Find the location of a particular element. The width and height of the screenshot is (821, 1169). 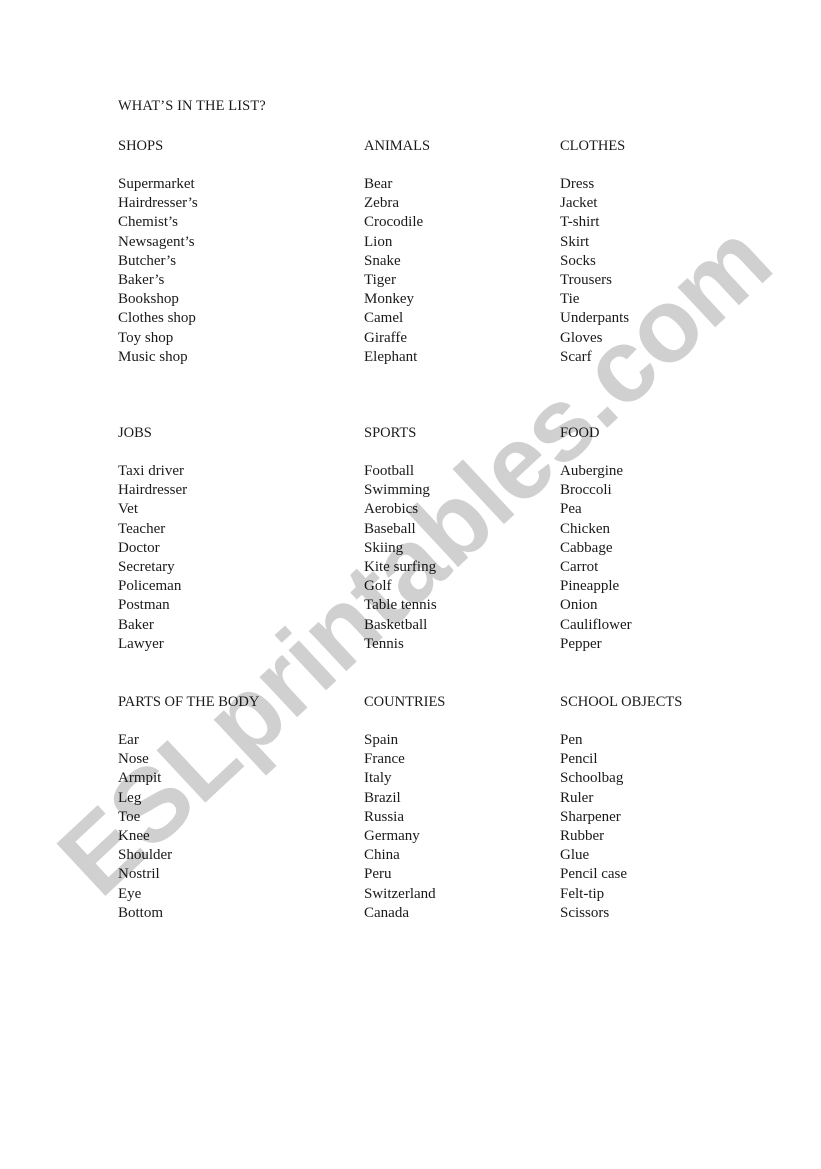

list-item: Nose is located at coordinates (133, 759).